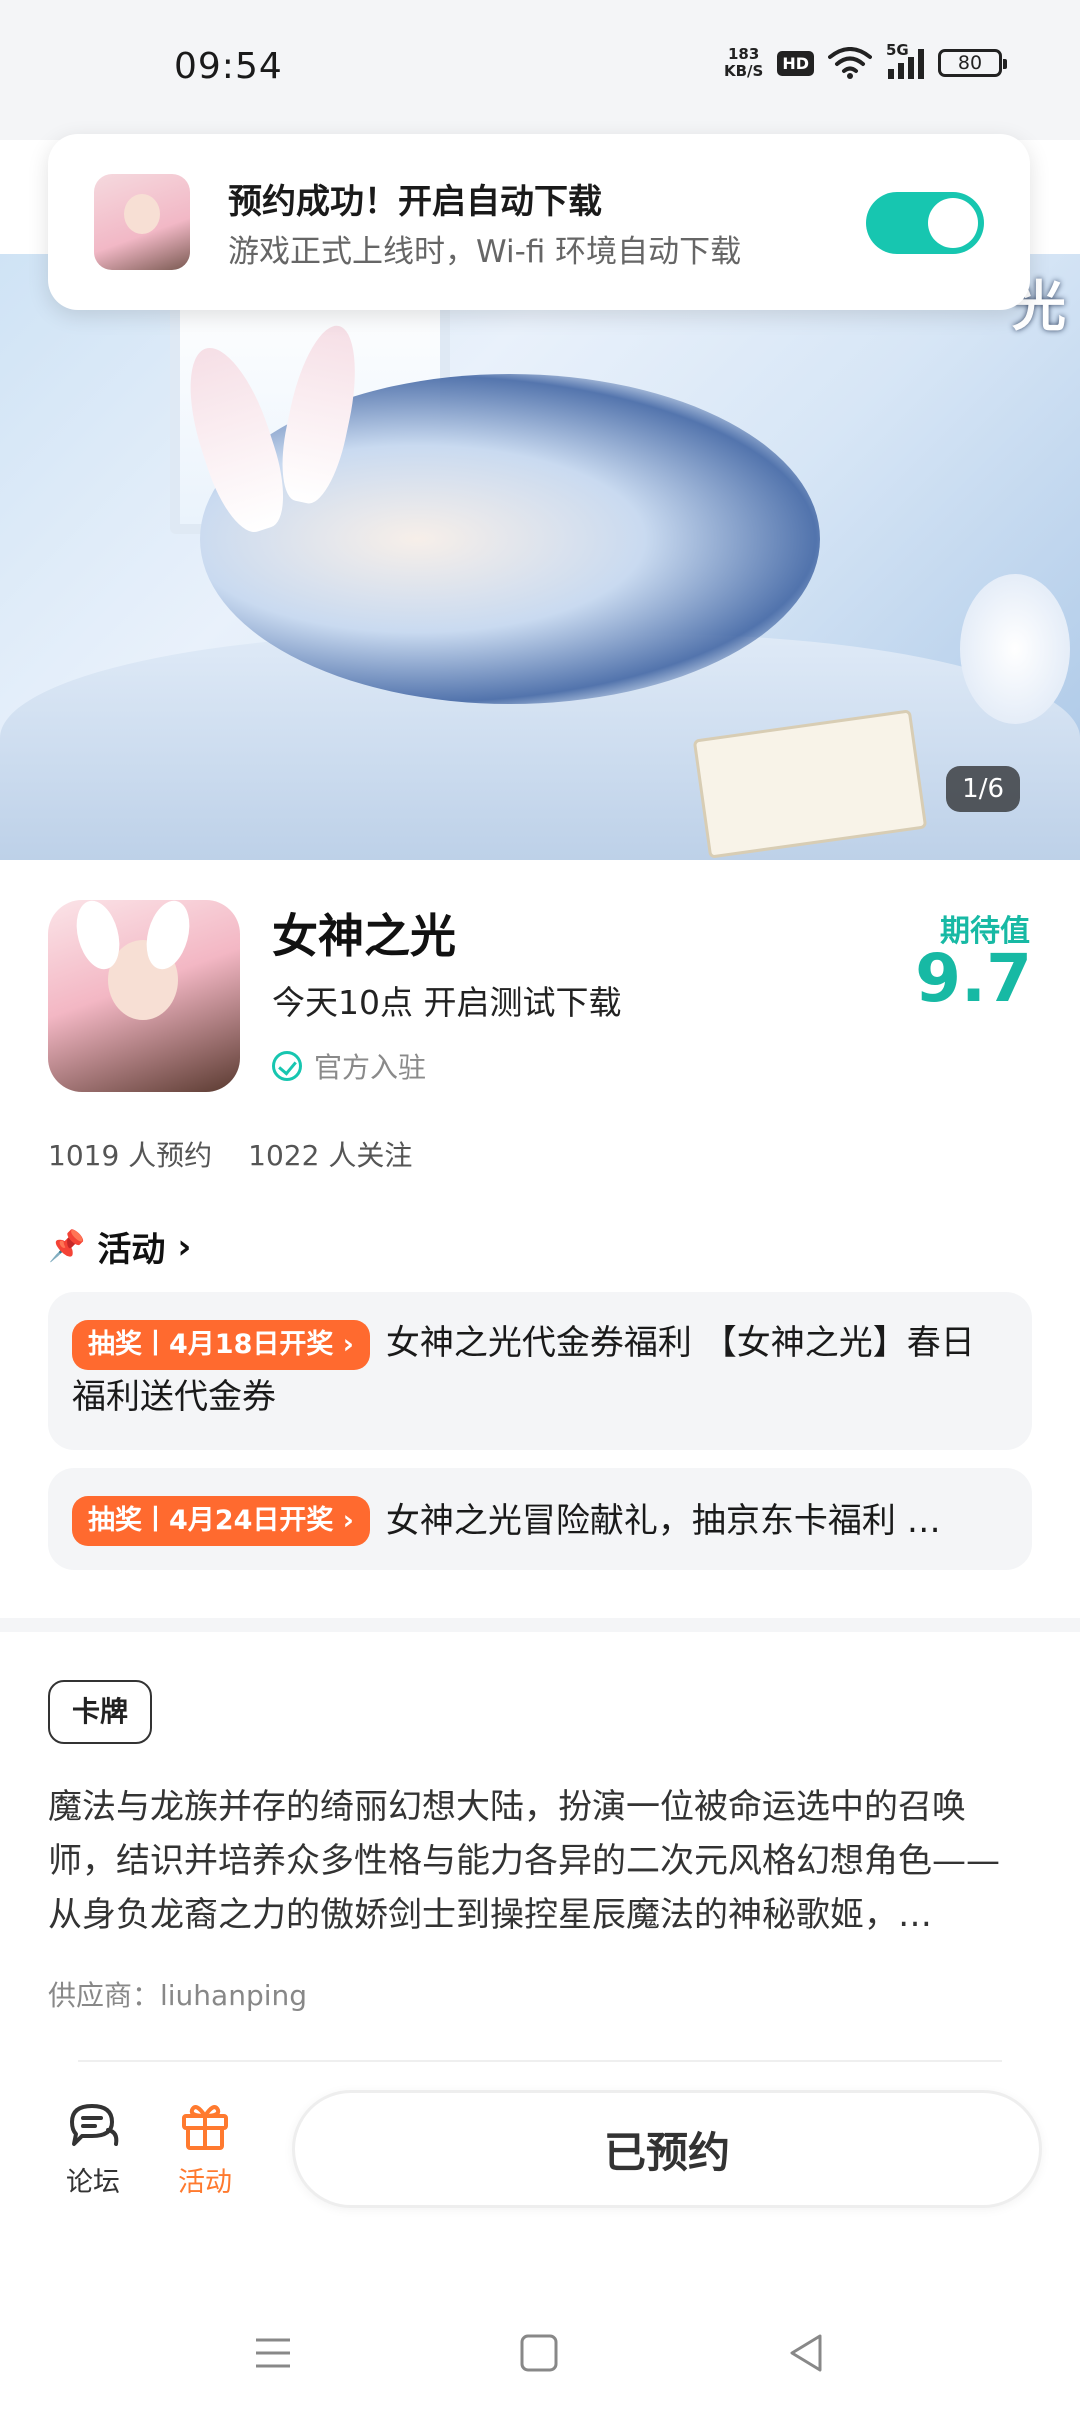  Describe the element at coordinates (144, 996) in the screenshot. I see `app-icon` at that location.